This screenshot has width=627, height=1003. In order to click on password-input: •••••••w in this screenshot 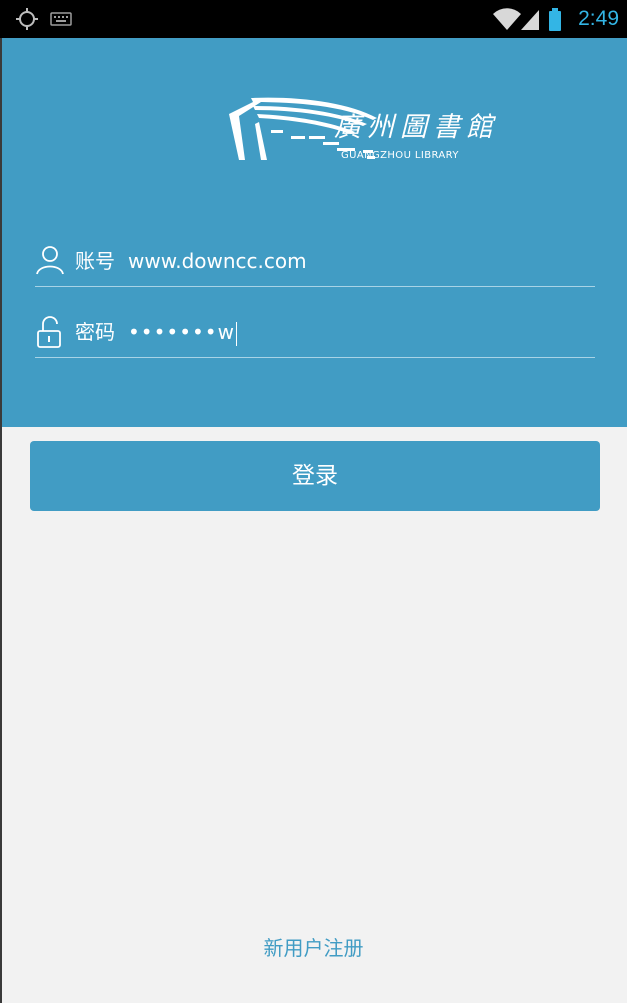, I will do `click(182, 332)`.